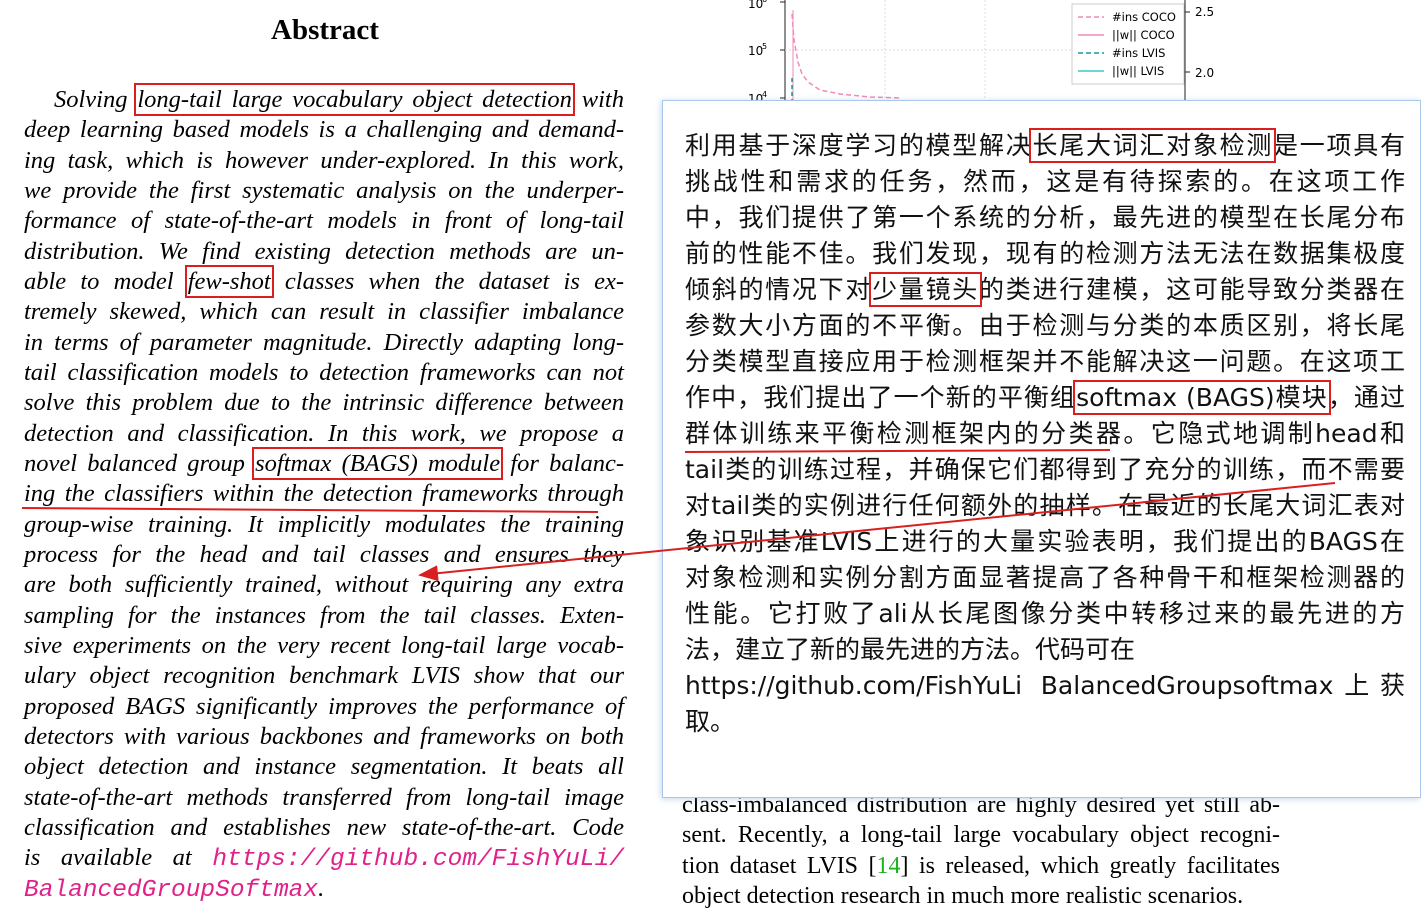  Describe the element at coordinates (562, 463) in the screenshot. I see `text-segment: for balanc-` at that location.